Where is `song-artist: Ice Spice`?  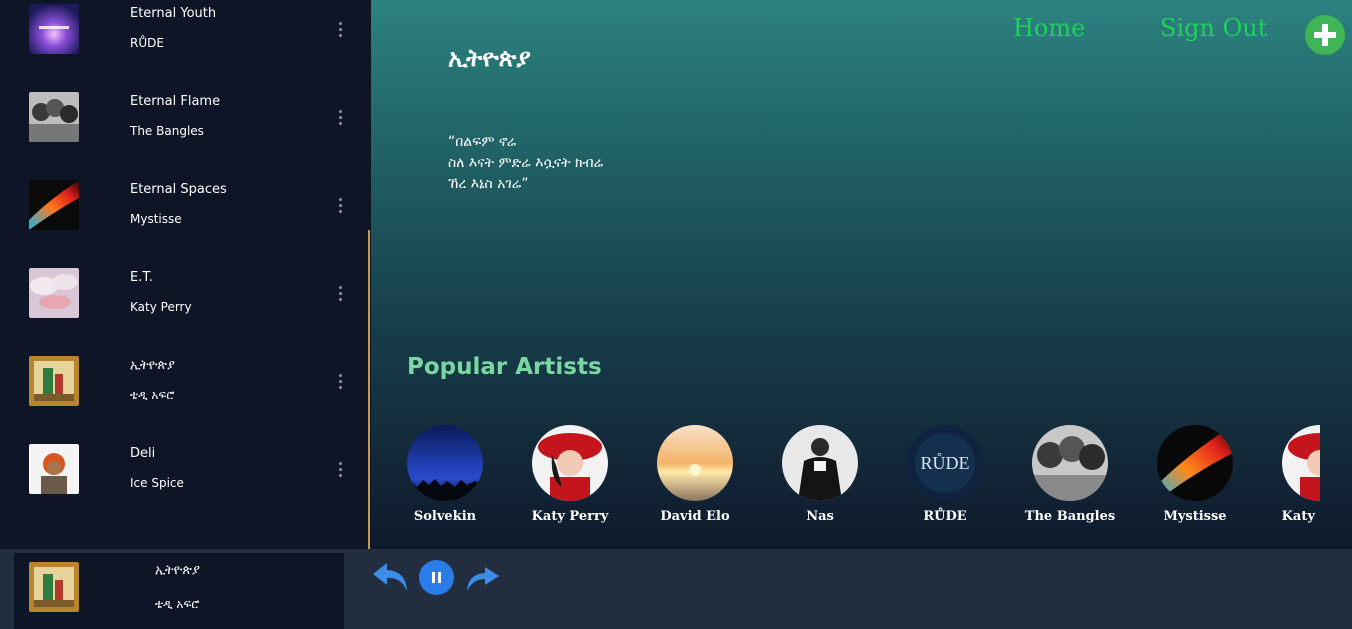 song-artist: Ice Spice is located at coordinates (157, 483).